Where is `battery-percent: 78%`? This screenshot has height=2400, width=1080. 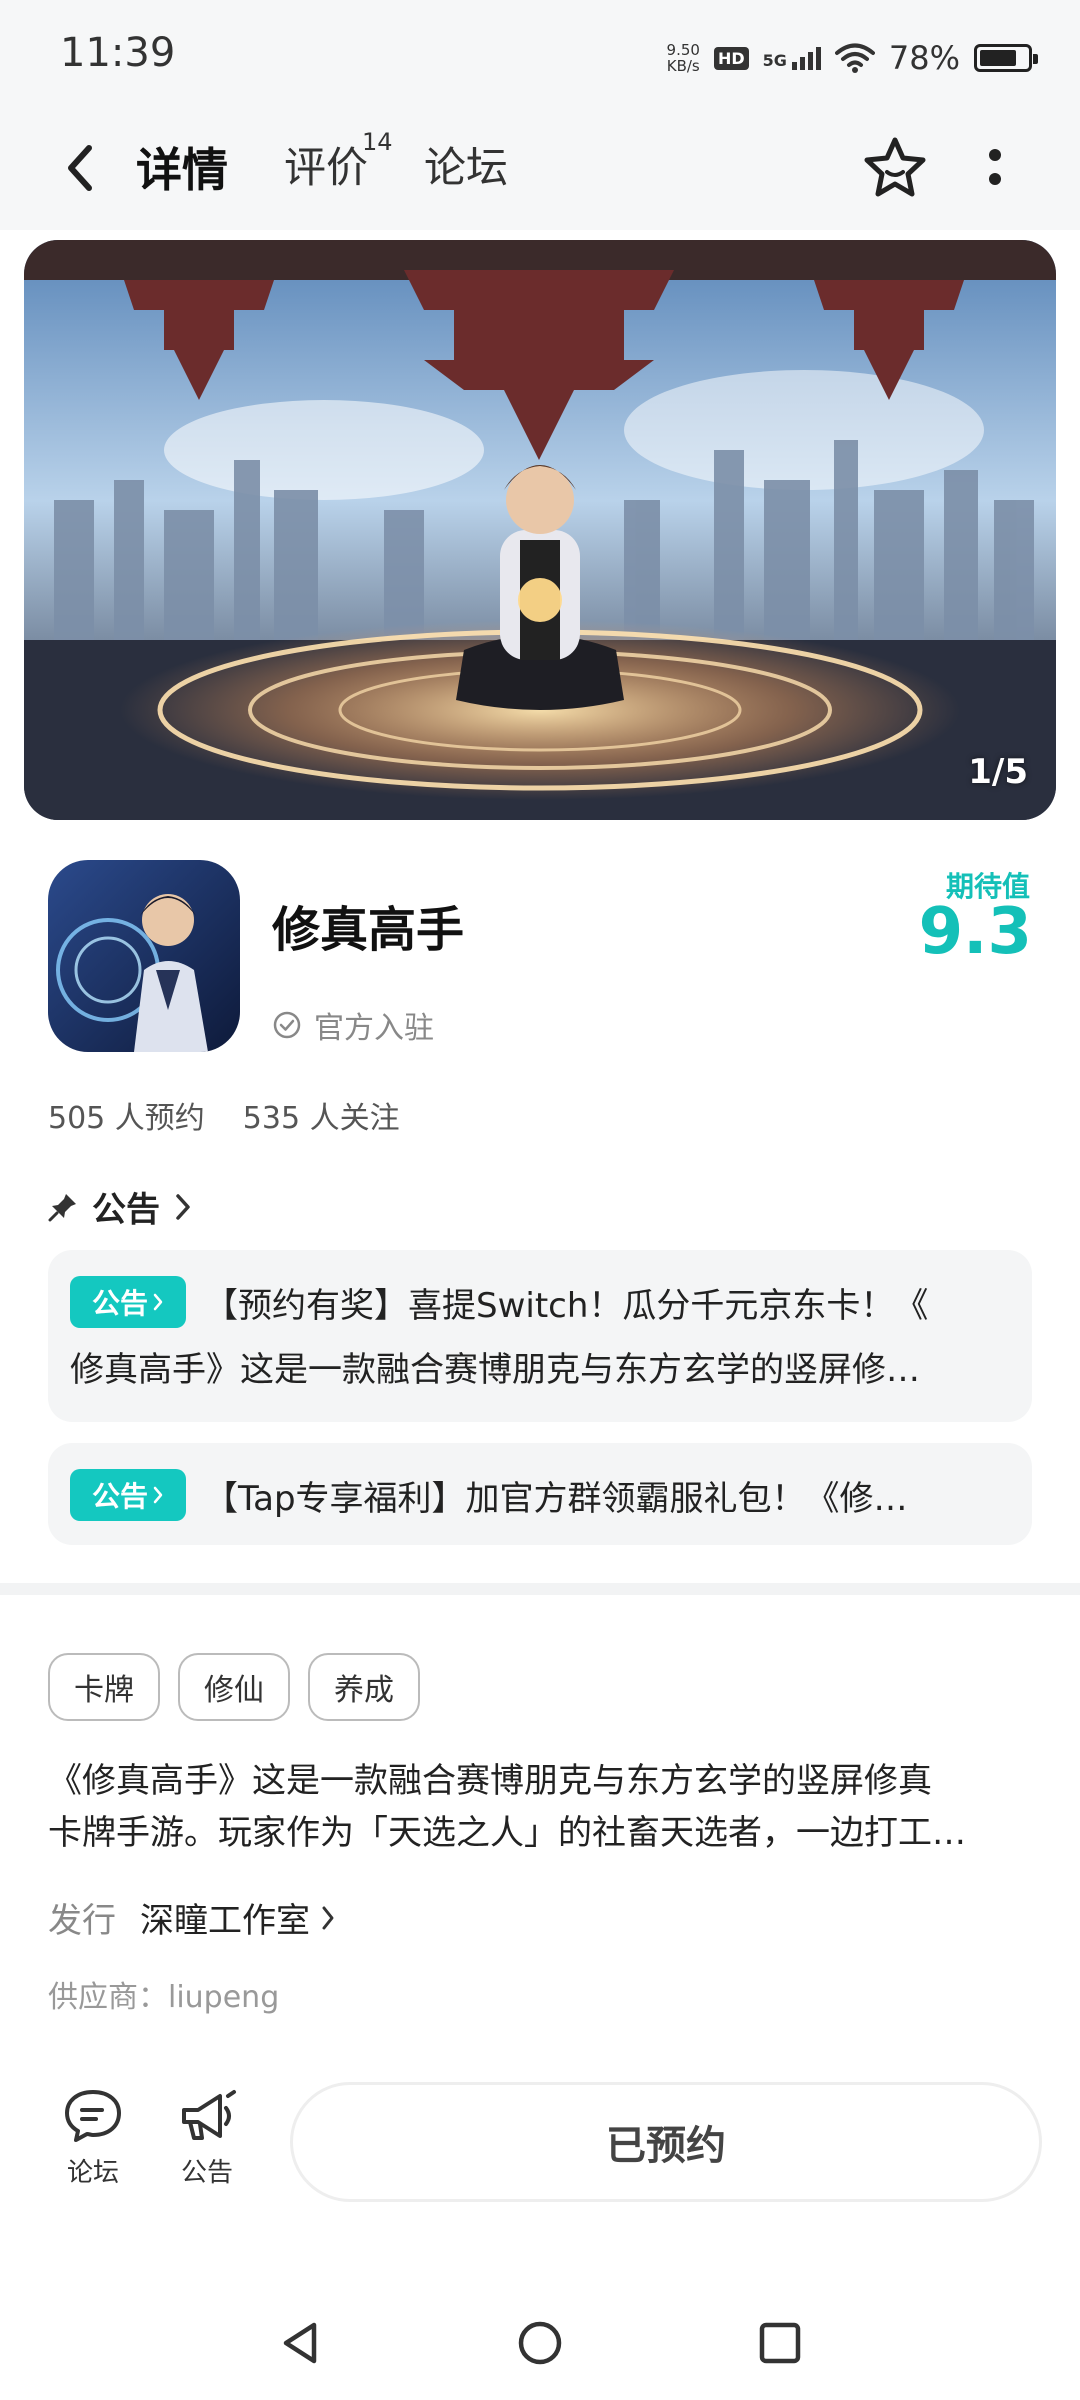
battery-percent: 78% is located at coordinates (924, 58).